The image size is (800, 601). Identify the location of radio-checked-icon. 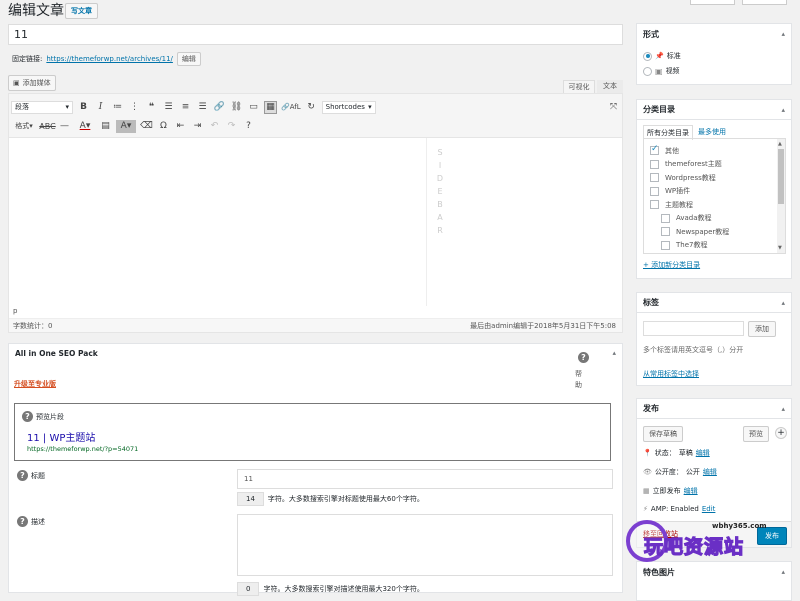
(647, 56).